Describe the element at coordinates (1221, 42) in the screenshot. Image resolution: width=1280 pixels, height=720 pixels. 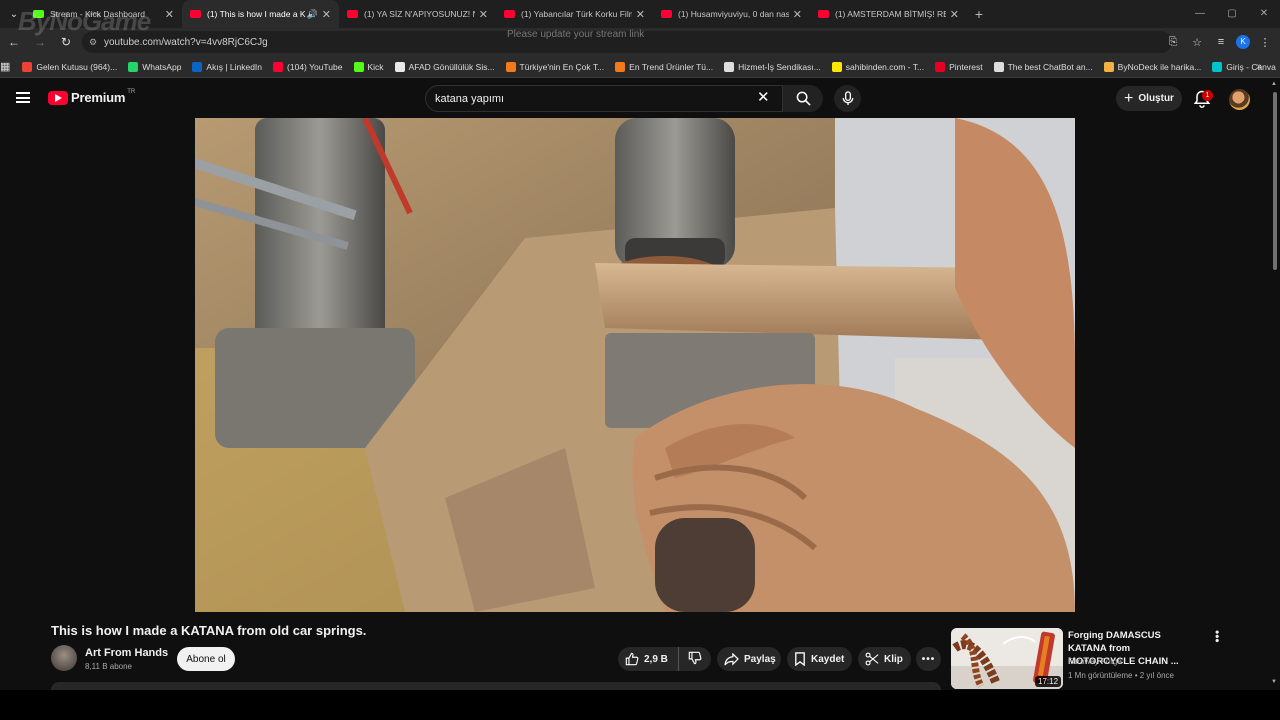
I see `reading-list-icon: ≡` at that location.